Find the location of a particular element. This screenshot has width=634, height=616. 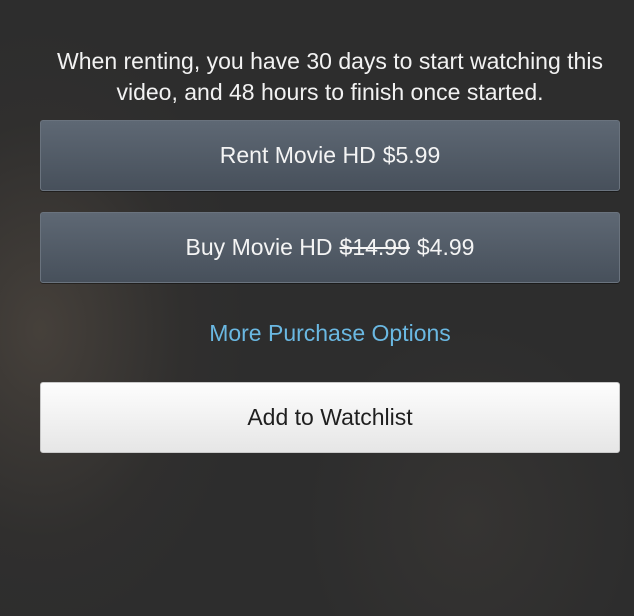

buy-movie-button: Buy Movie HD $14.99 $4.99 is located at coordinates (330, 247).